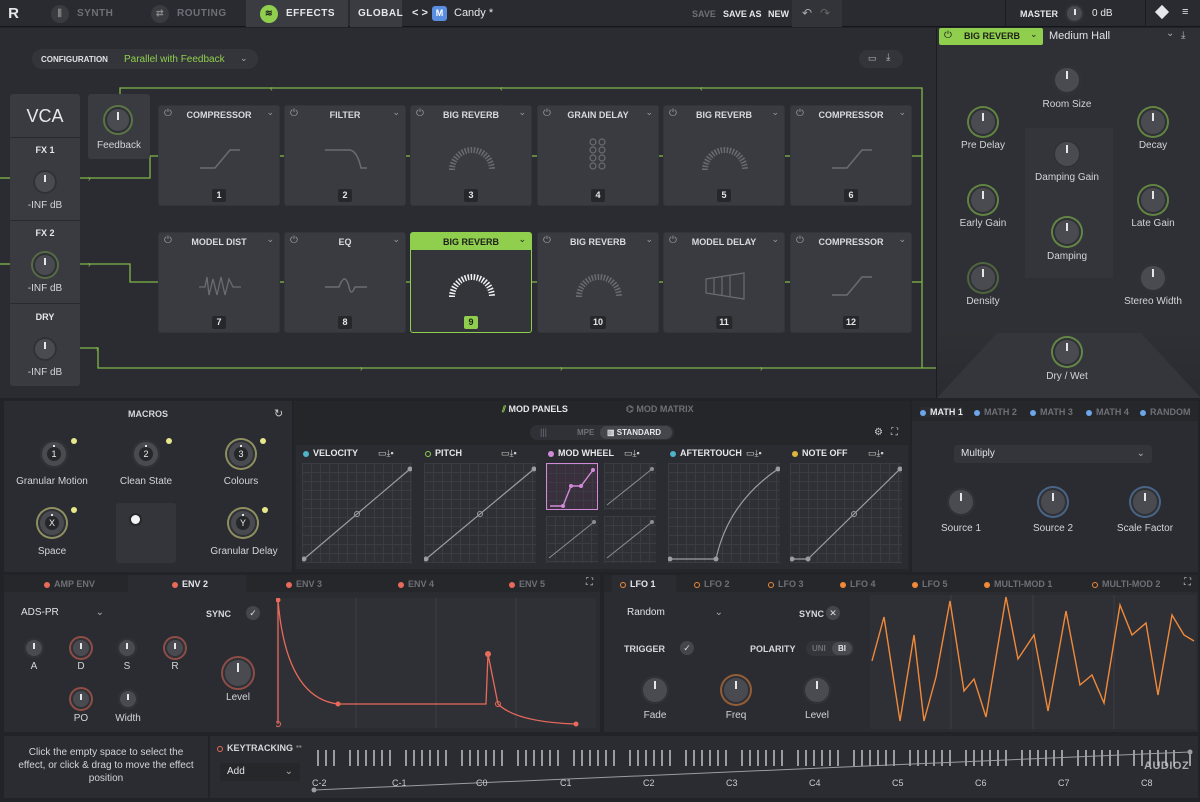  I want to click on tab-lfo-4: LFO 4, so click(858, 584).